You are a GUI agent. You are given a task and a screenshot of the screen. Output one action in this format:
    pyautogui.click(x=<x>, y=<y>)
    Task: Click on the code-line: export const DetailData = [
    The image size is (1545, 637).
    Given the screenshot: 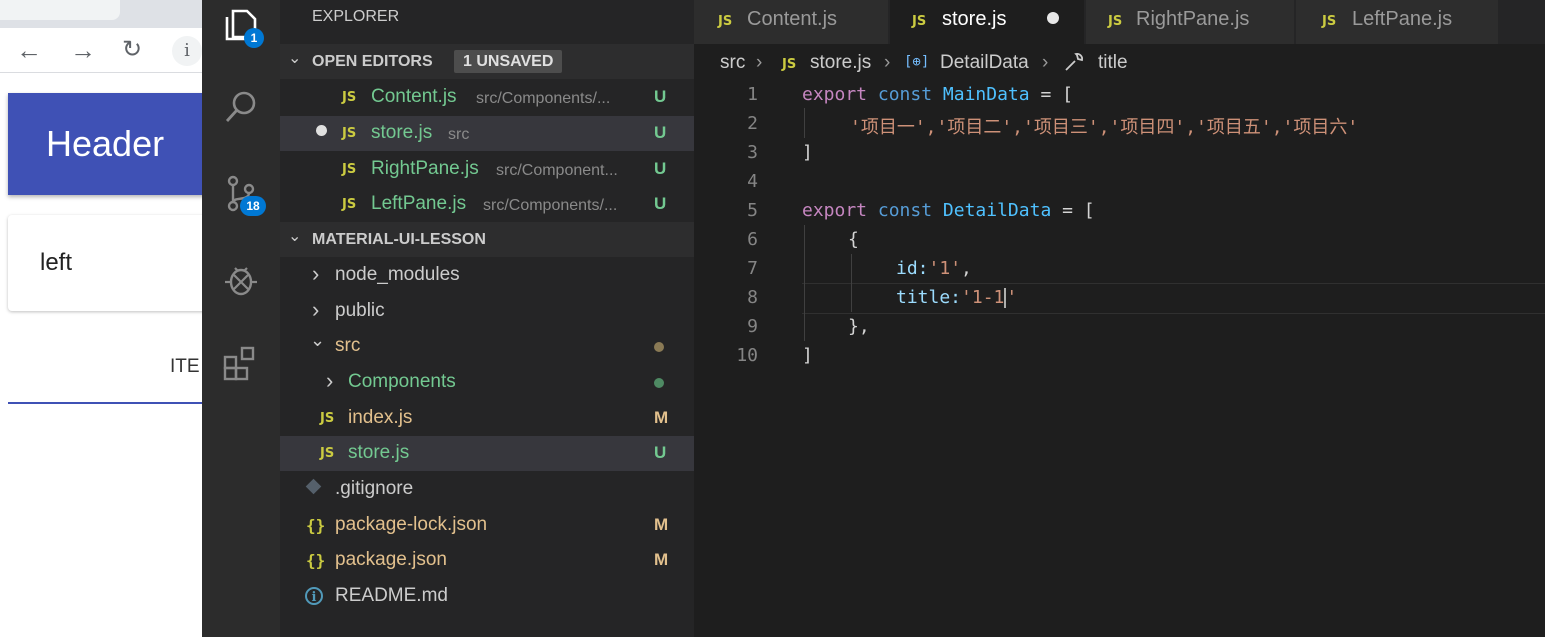 What is the action you would take?
    pyautogui.click(x=948, y=210)
    